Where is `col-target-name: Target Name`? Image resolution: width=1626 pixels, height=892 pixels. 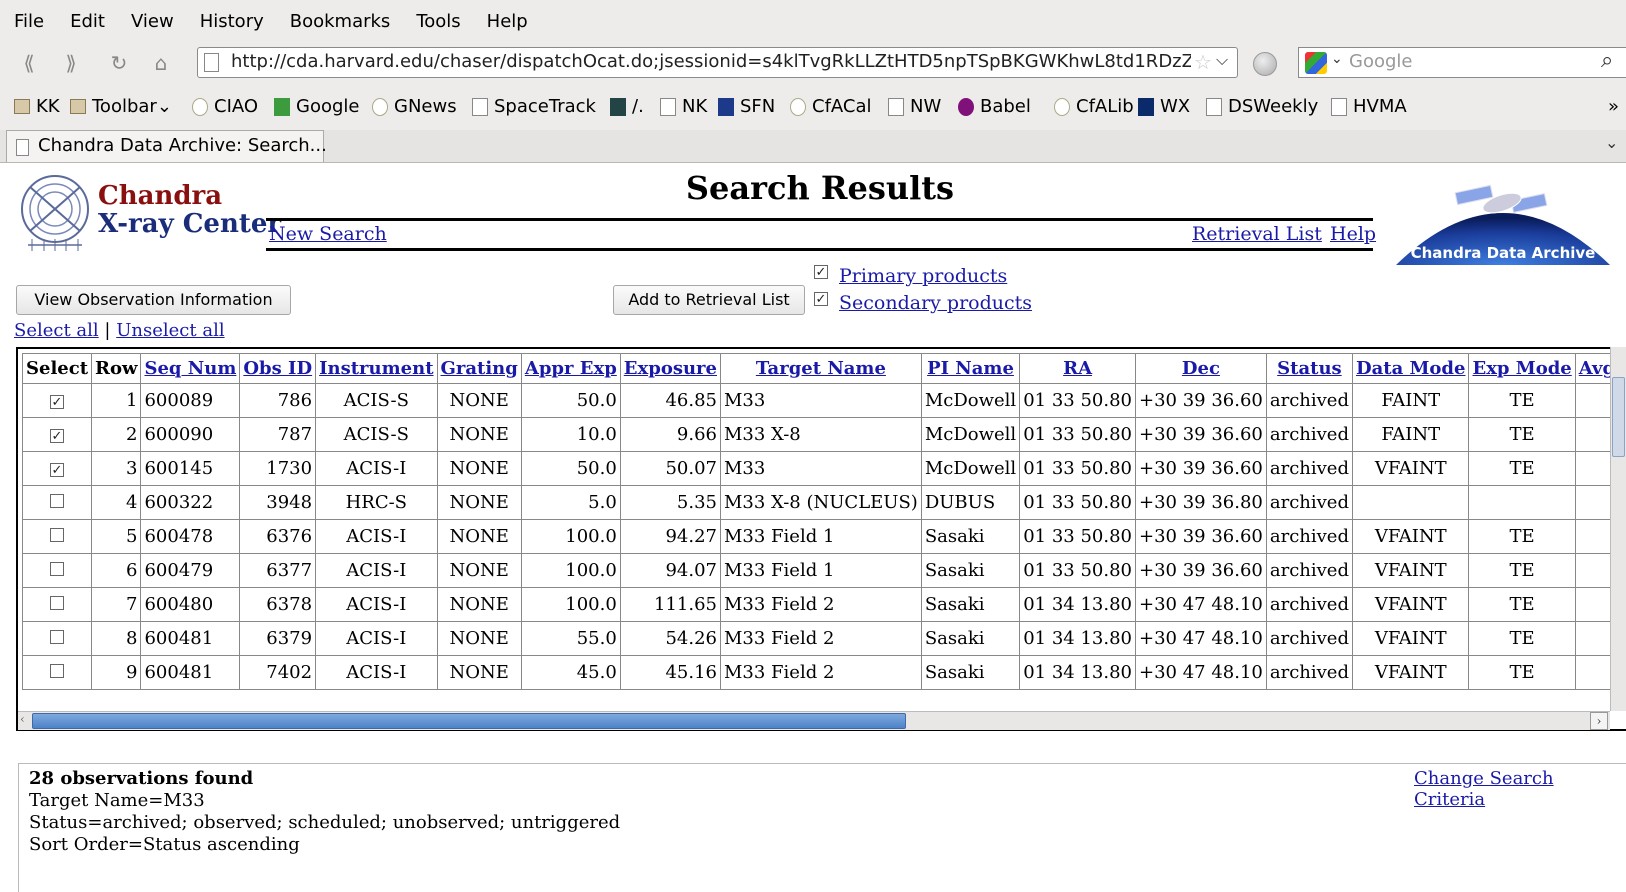 col-target-name: Target Name is located at coordinates (821, 368).